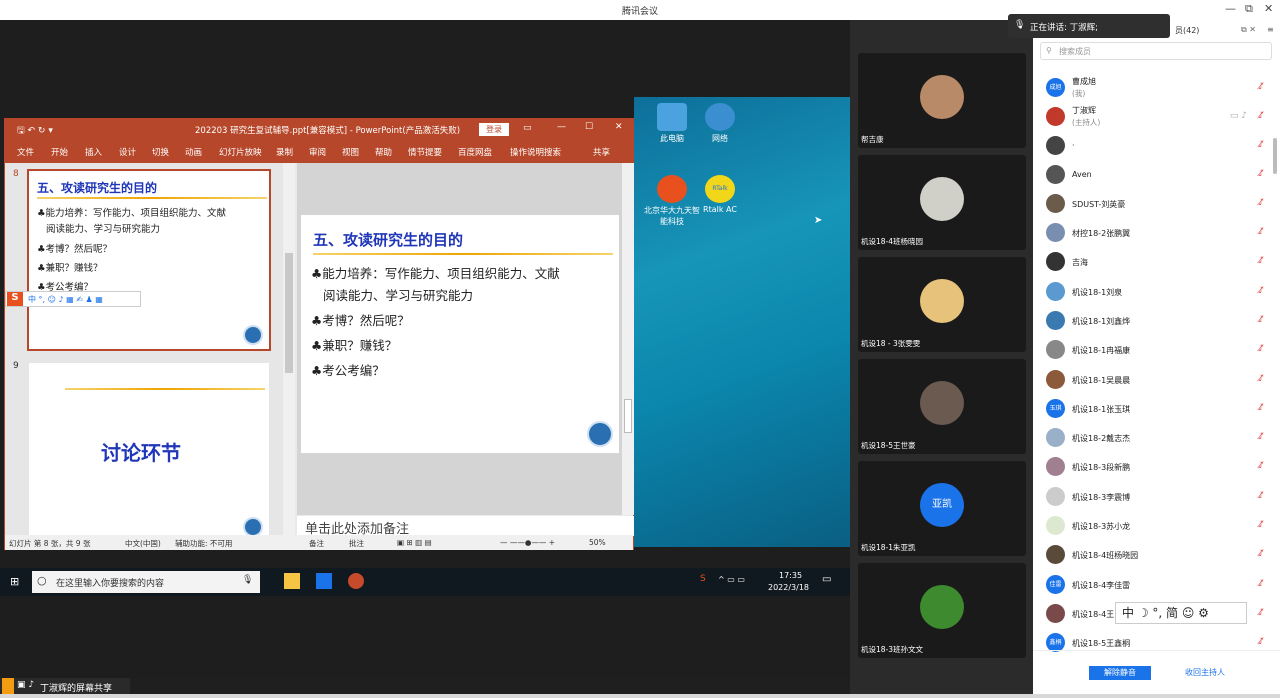  Describe the element at coordinates (1158, 233) in the screenshot. I see `member-row: 材控18-2张鹏翼 ♪̸` at that location.